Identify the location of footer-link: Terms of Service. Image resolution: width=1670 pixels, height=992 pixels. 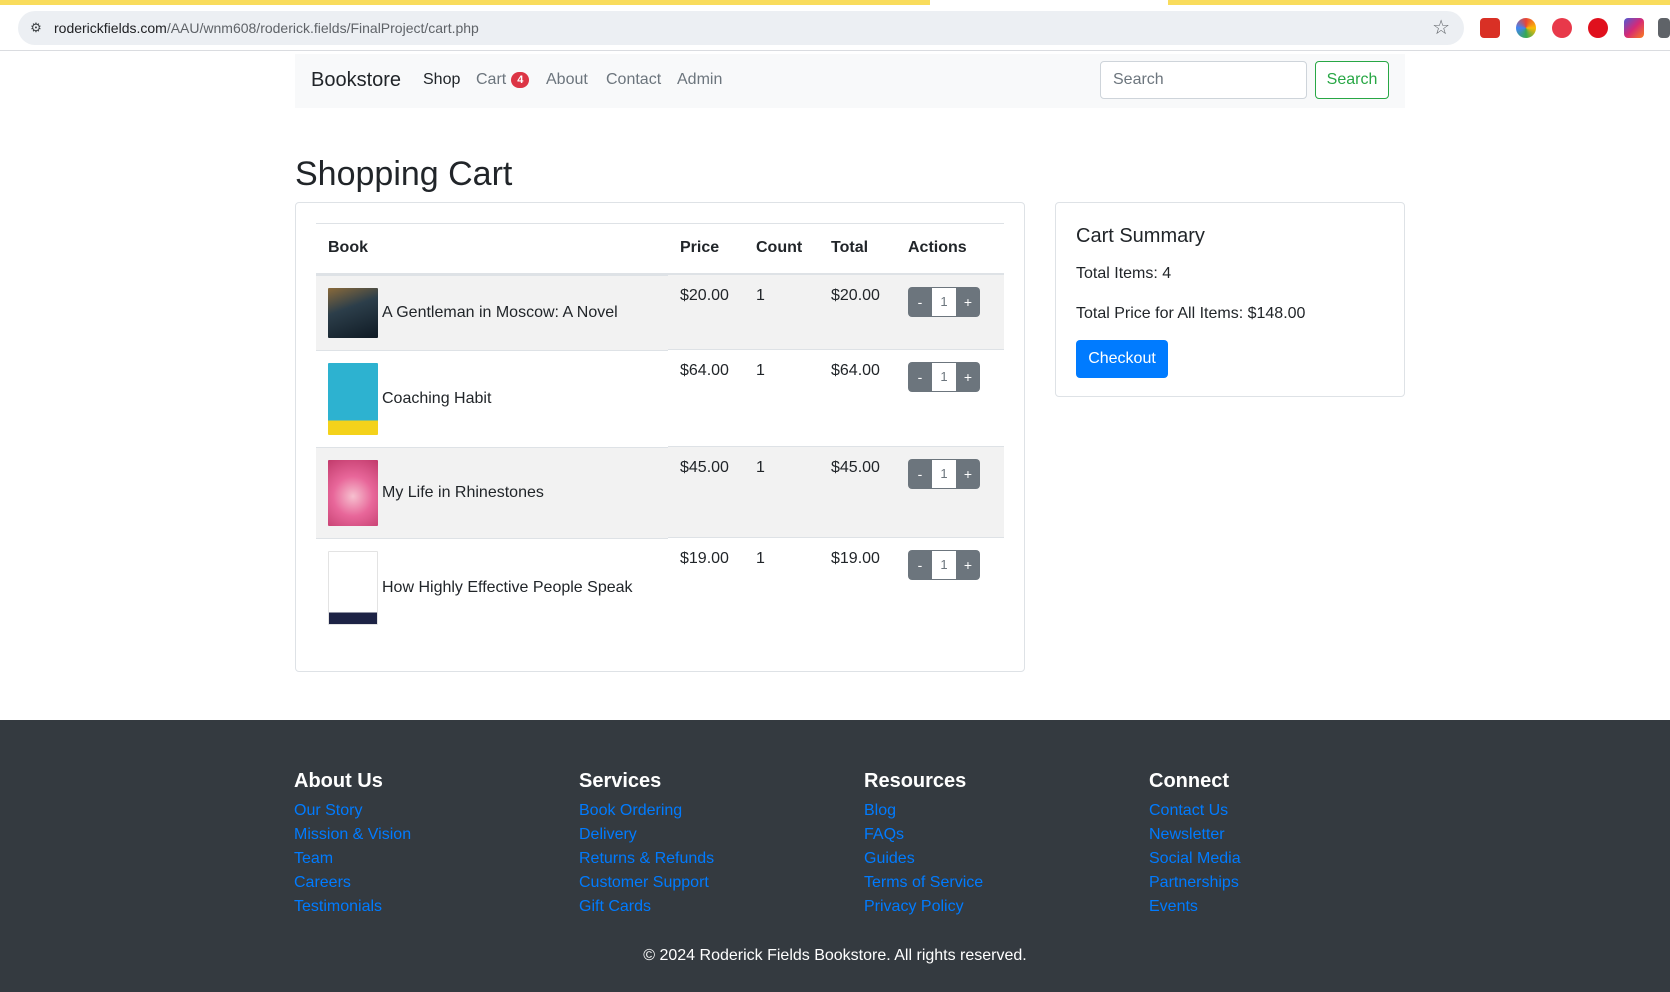
(994, 883).